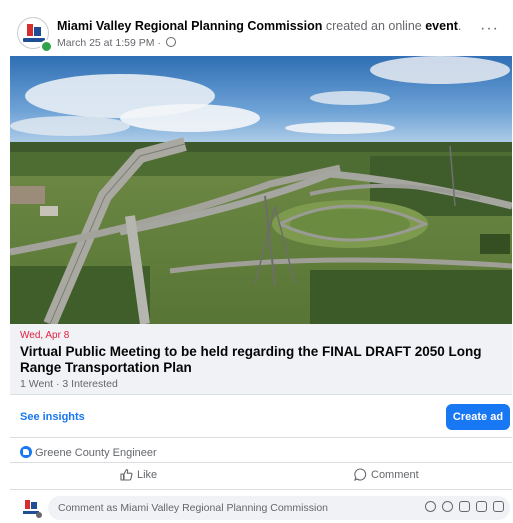  I want to click on camera-icon, so click(464, 506).